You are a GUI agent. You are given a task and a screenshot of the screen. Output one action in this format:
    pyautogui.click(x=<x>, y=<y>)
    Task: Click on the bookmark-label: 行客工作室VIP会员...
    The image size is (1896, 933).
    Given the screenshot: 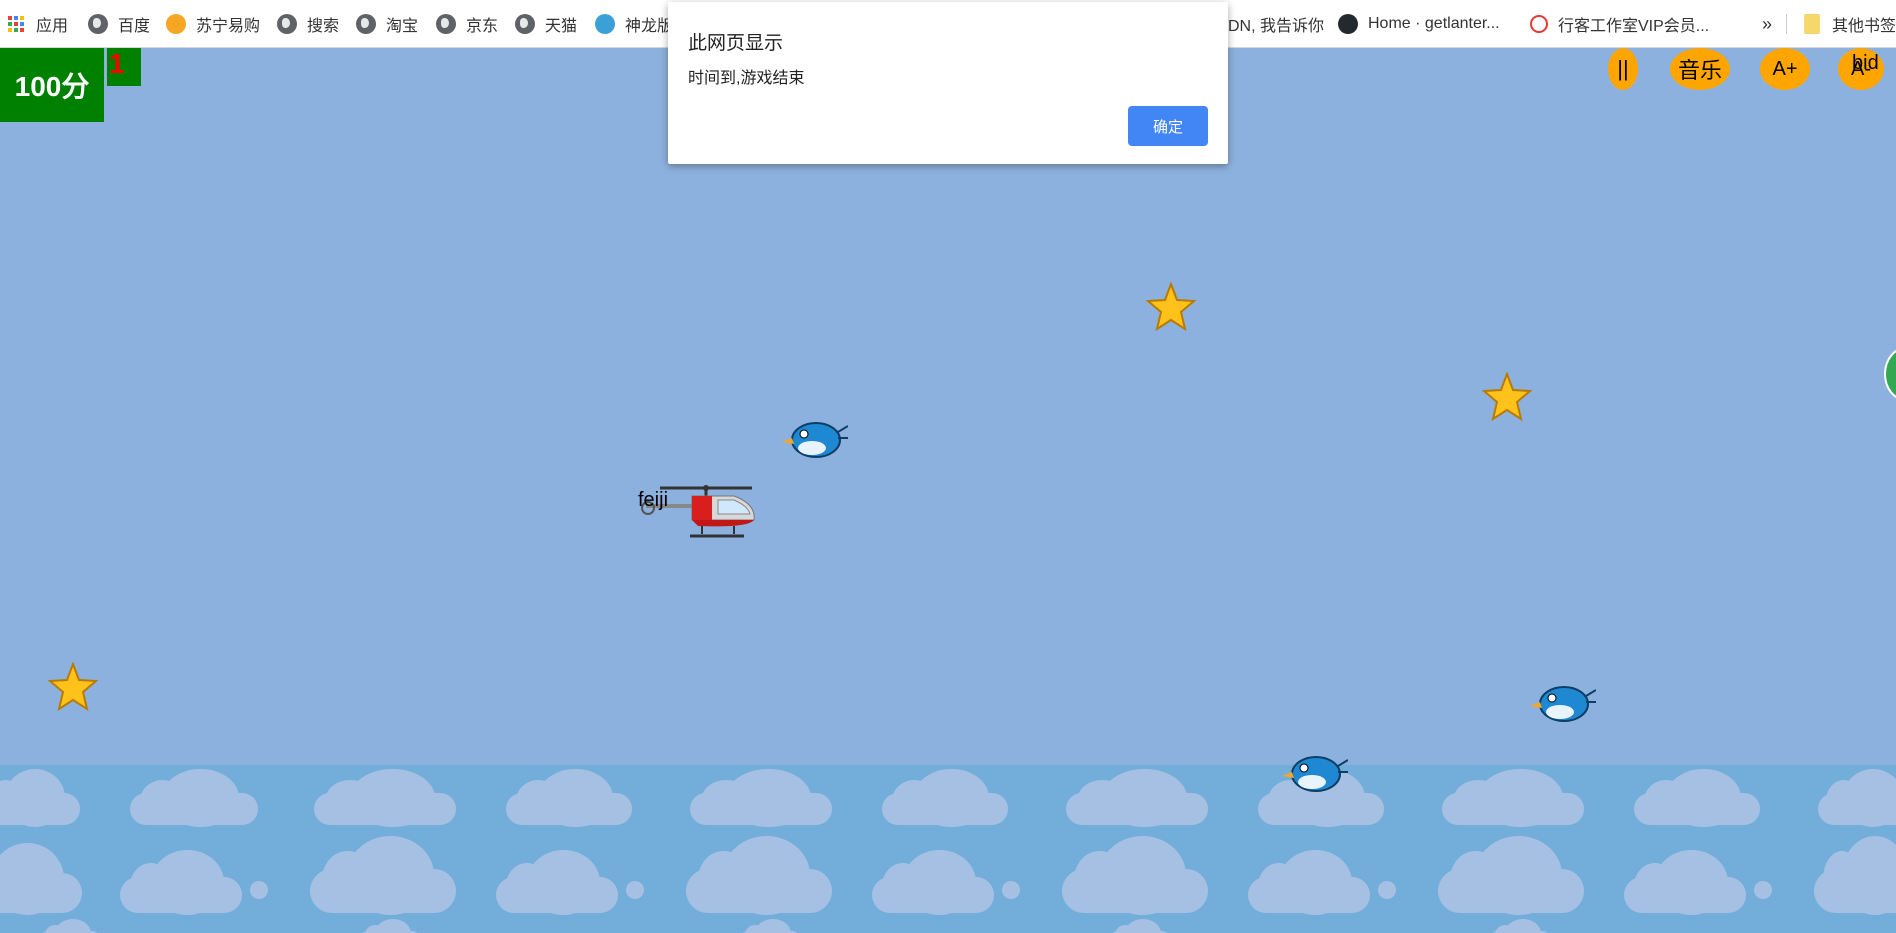 What is the action you would take?
    pyautogui.click(x=1634, y=26)
    